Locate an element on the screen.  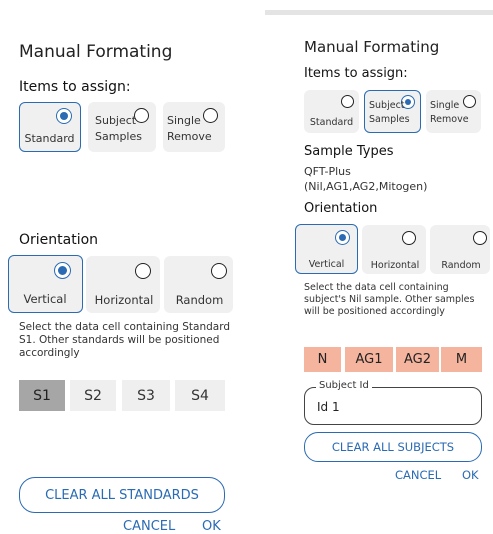
sample-cell-mitogen: M is located at coordinates (461, 359).